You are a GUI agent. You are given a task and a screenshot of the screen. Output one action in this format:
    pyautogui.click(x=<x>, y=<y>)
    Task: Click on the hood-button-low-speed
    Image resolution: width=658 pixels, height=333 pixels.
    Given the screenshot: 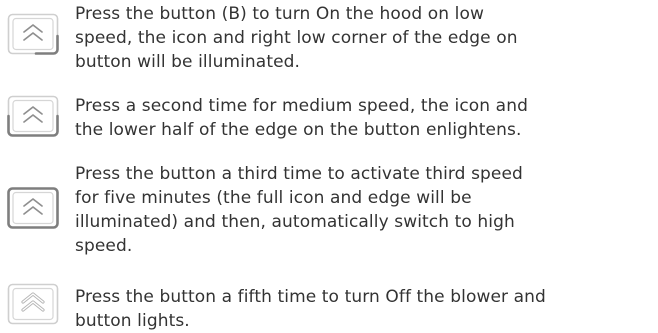 What is the action you would take?
    pyautogui.click(x=33, y=34)
    